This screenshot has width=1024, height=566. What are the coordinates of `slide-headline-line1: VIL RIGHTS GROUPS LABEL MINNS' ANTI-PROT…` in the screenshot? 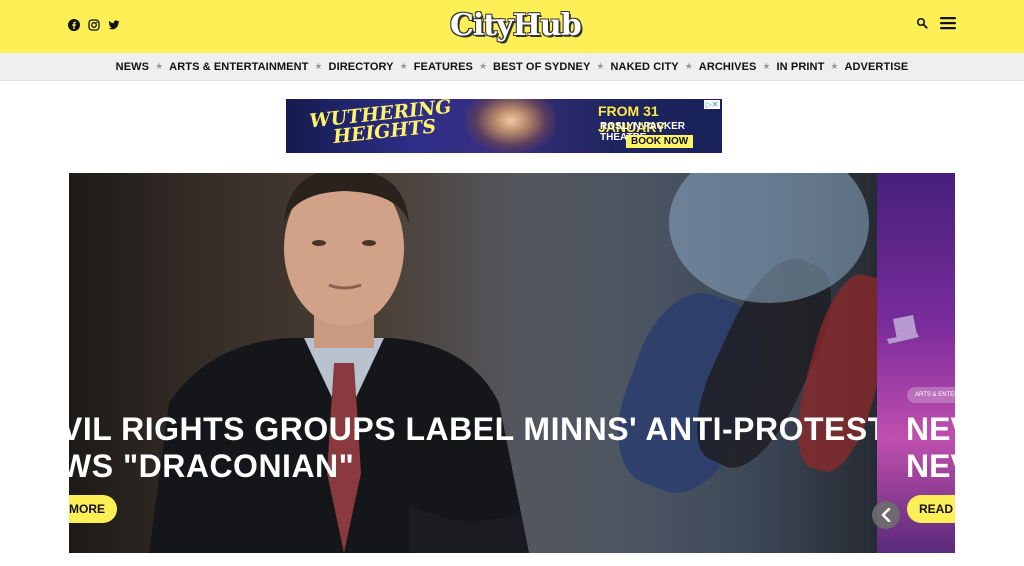 It's located at (473, 429).